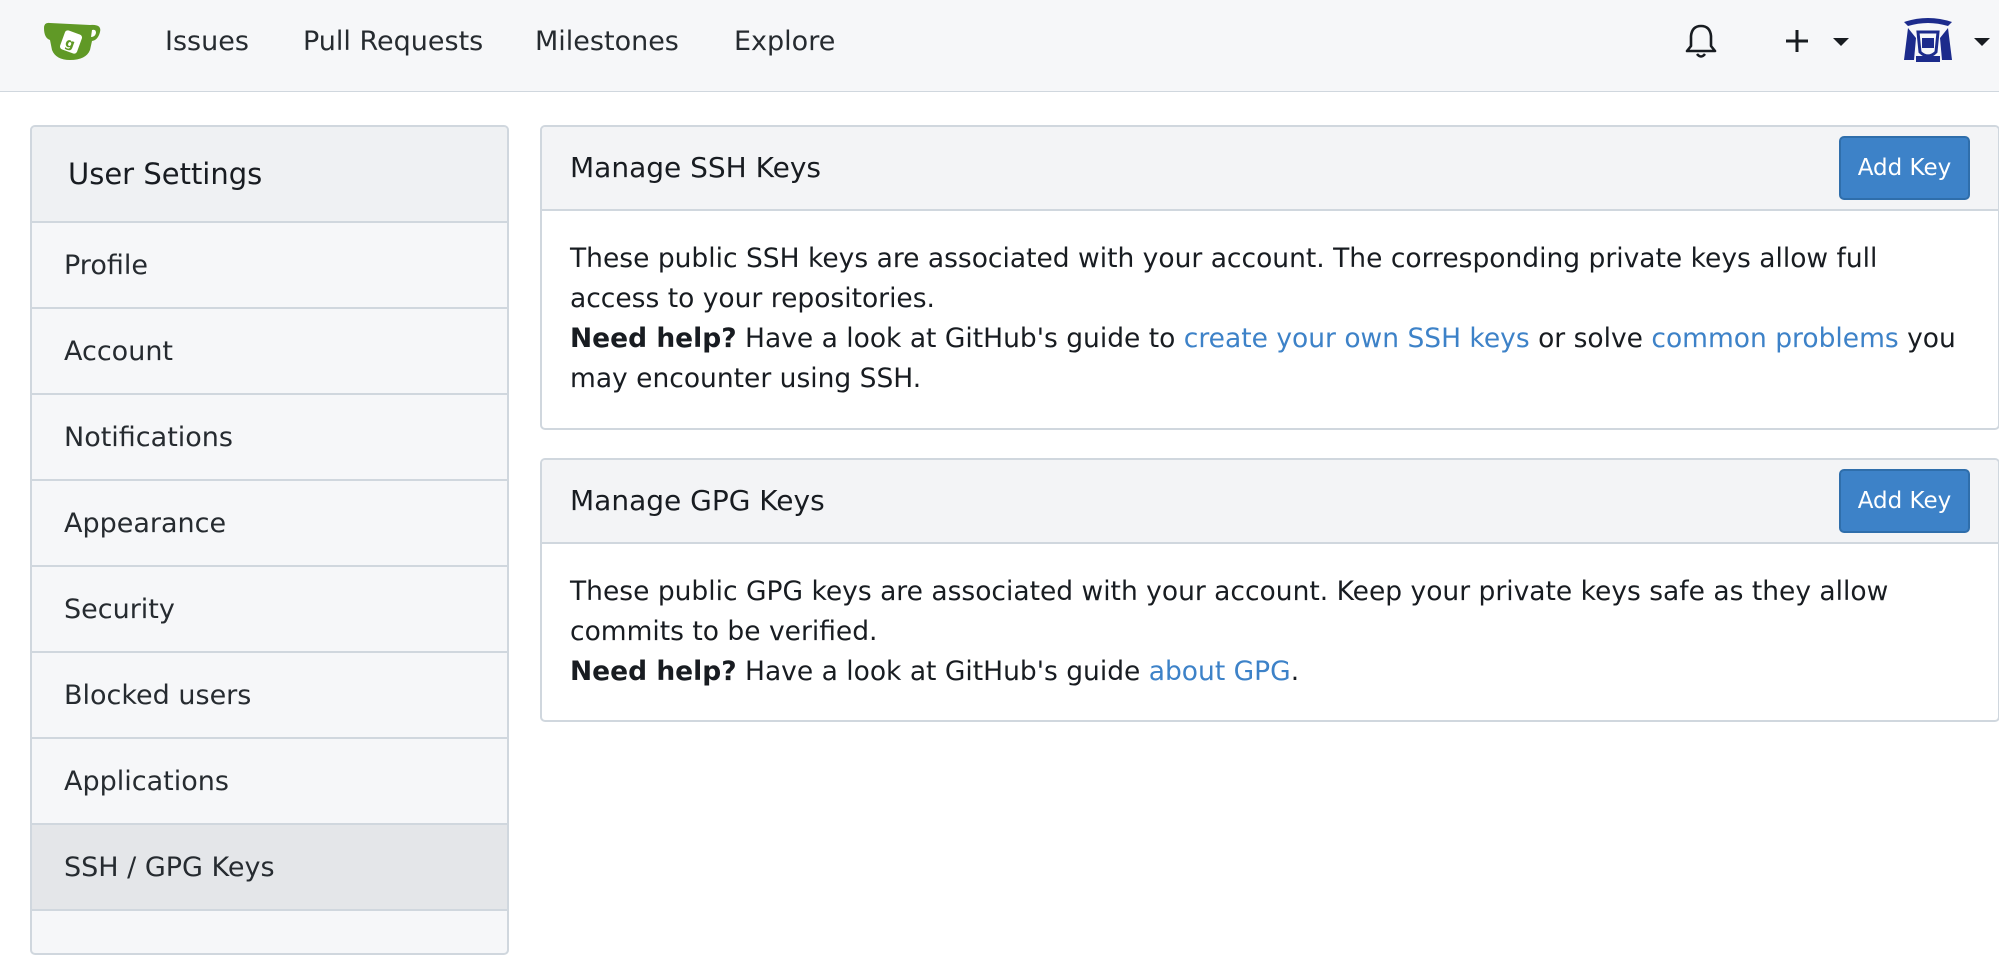 The image size is (1999, 955). Describe the element at coordinates (1928, 41) in the screenshot. I see `user-avatar` at that location.